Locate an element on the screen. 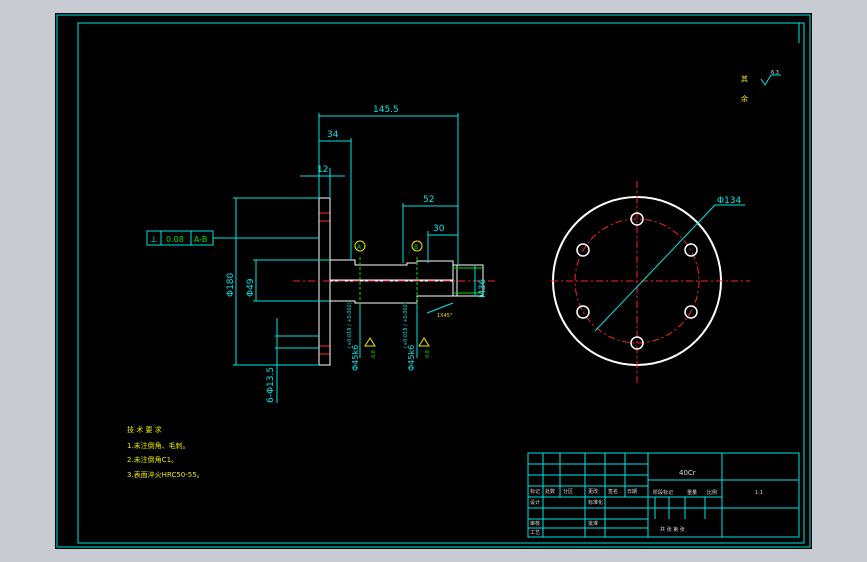 This screenshot has width=867, height=562. svg-text: 处数 is located at coordinates (550, 491).